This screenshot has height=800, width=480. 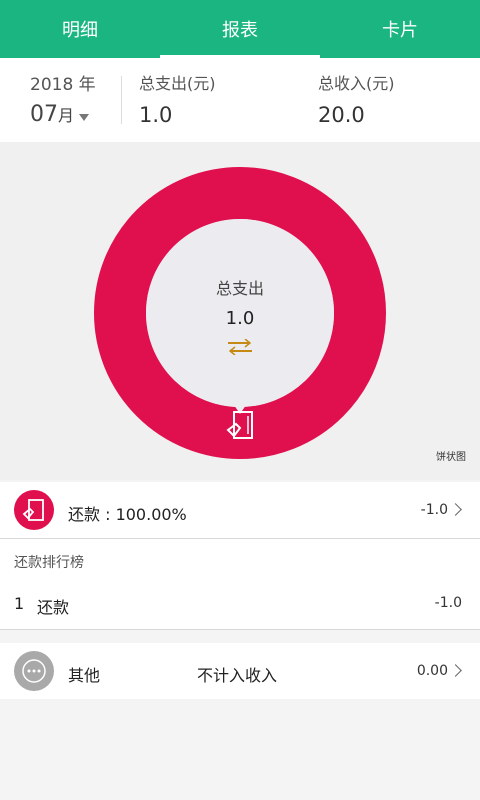 What do you see at coordinates (239, 288) in the screenshot?
I see `chart-center-title: 总支出` at bounding box center [239, 288].